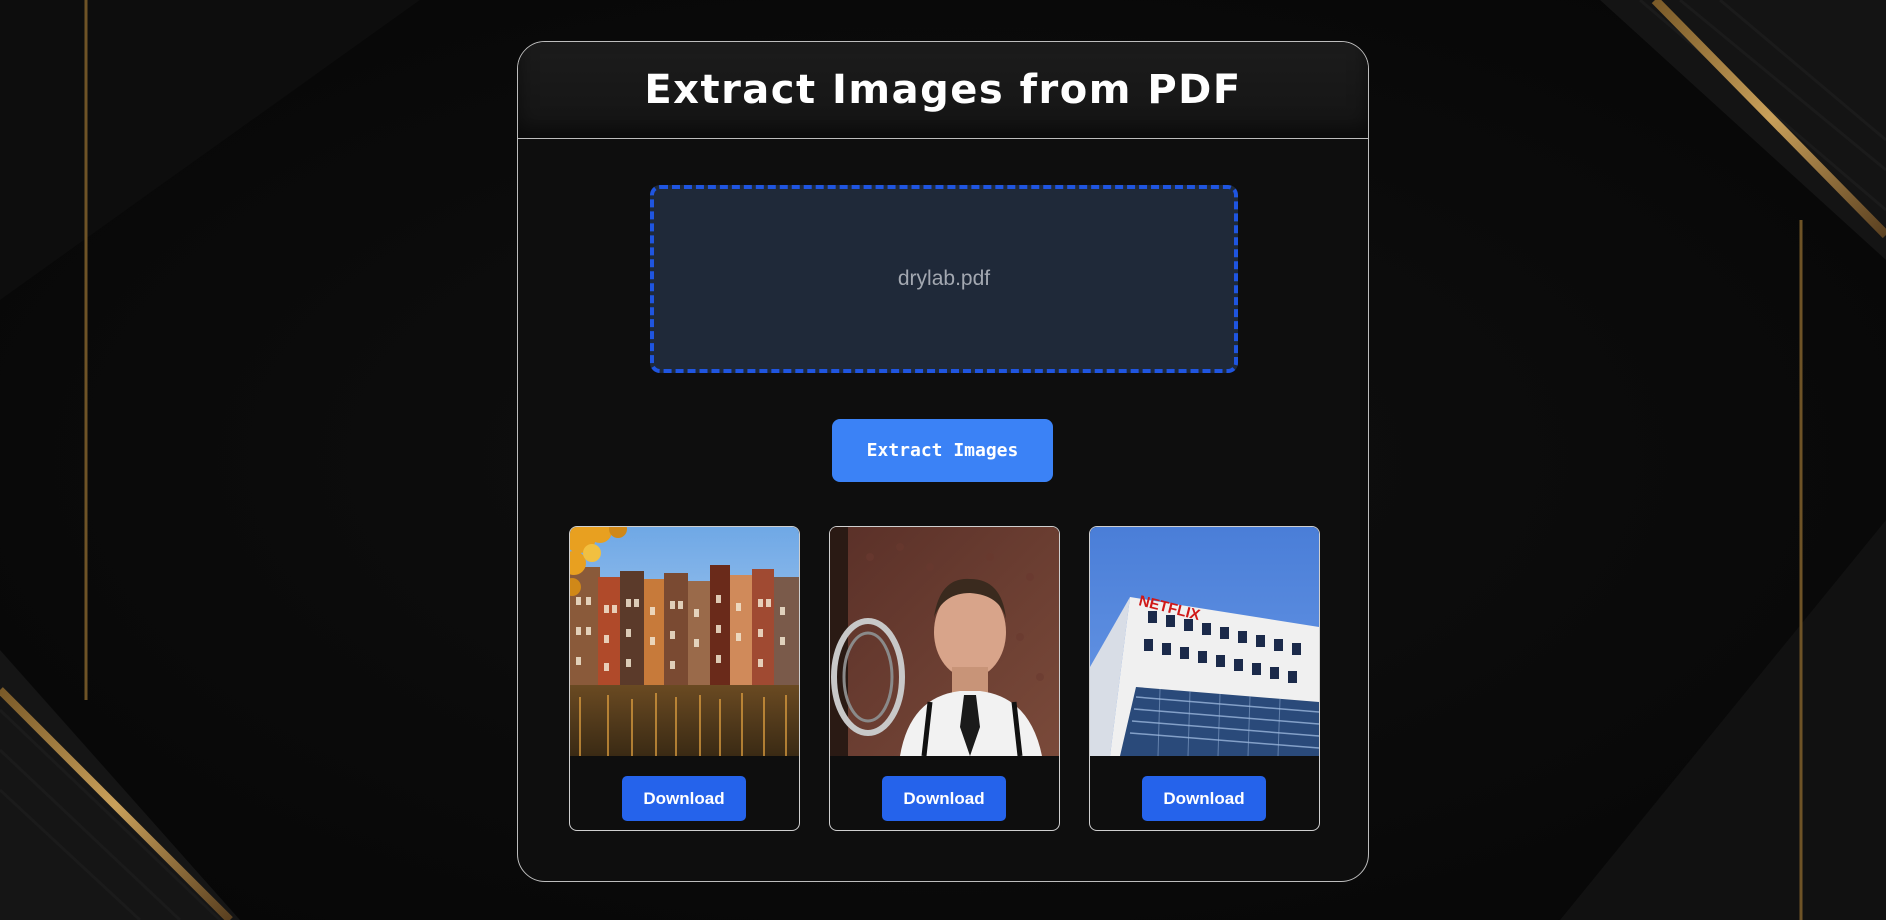 The height and width of the screenshot is (920, 1886). I want to click on extracted-image-card: NETFLIX Download, so click(1204, 678).